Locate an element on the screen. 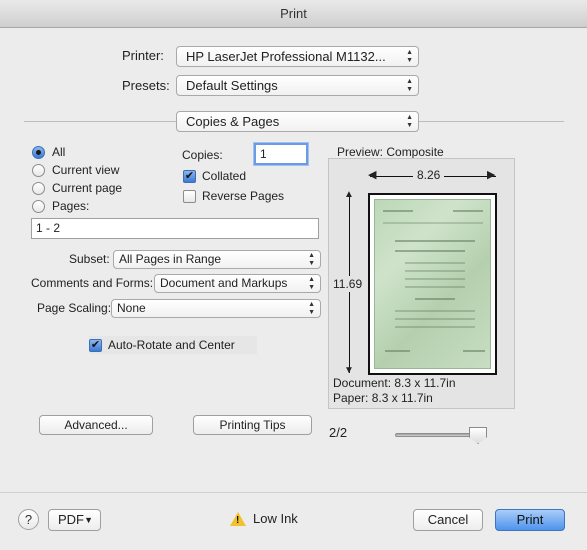 Image resolution: width=587 pixels, height=550 pixels. radio-pages-label: Pages: is located at coordinates (71, 206).